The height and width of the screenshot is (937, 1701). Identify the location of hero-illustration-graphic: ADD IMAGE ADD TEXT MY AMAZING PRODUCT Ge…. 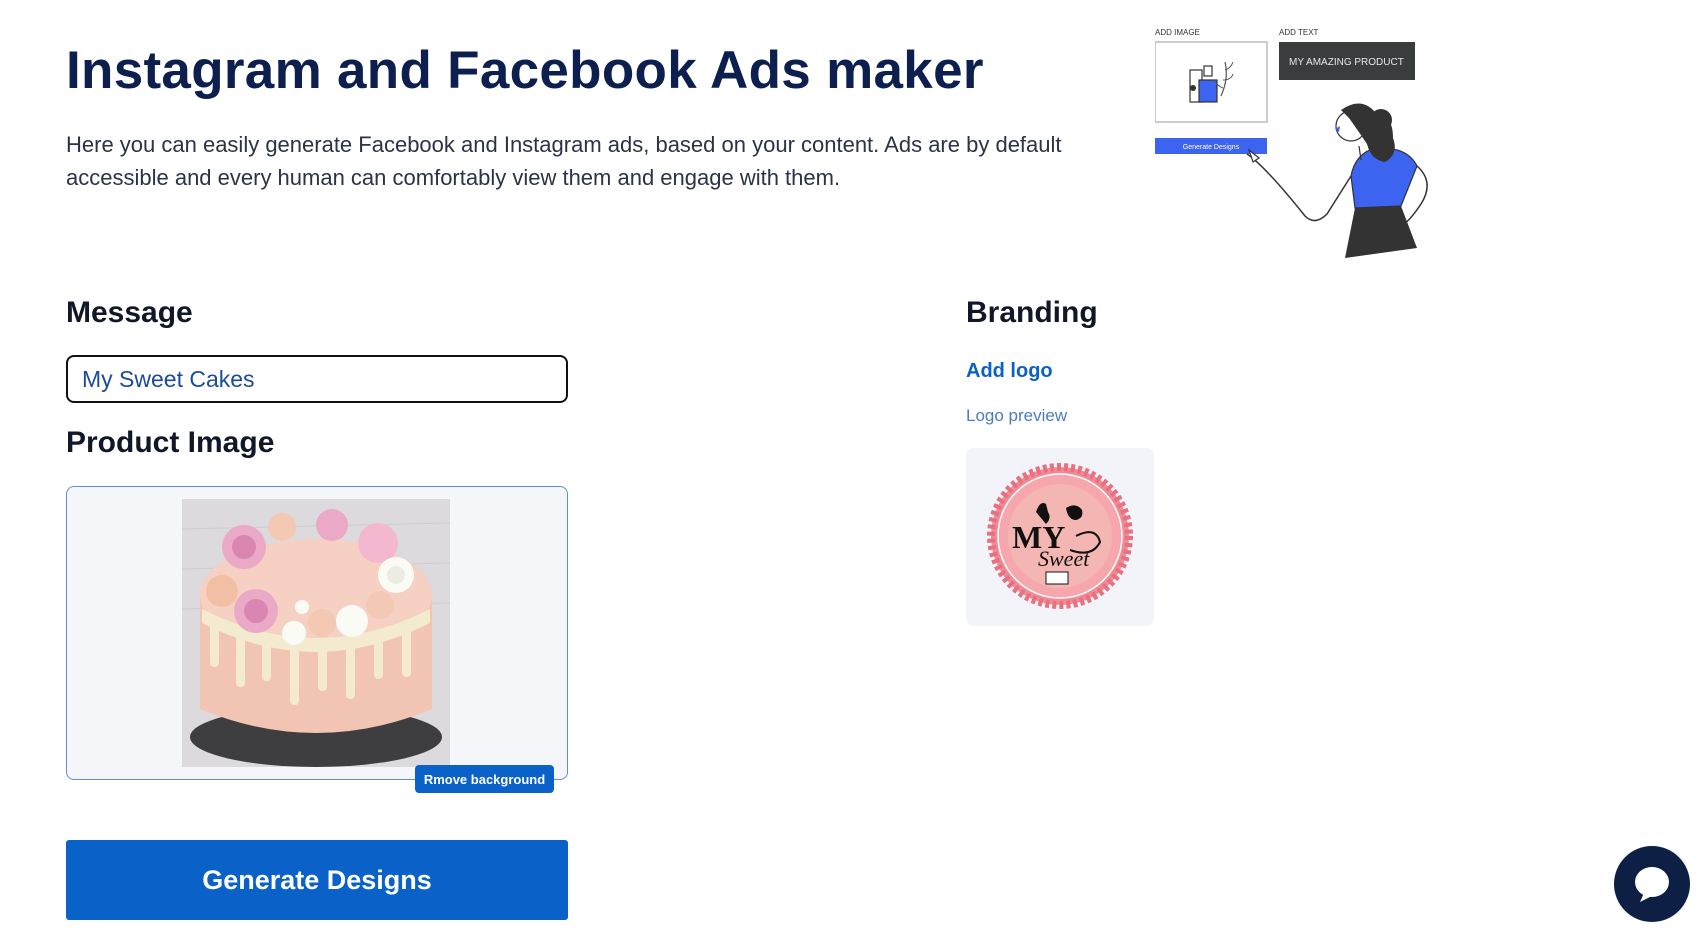
(1291, 143).